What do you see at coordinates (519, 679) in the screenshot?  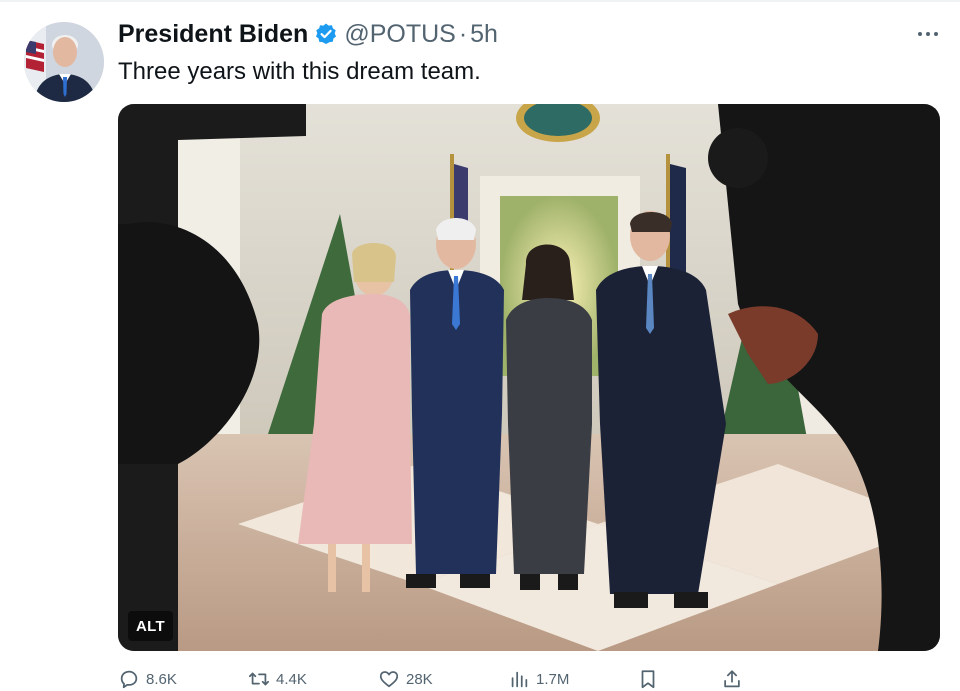 I see `views-chart-icon` at bounding box center [519, 679].